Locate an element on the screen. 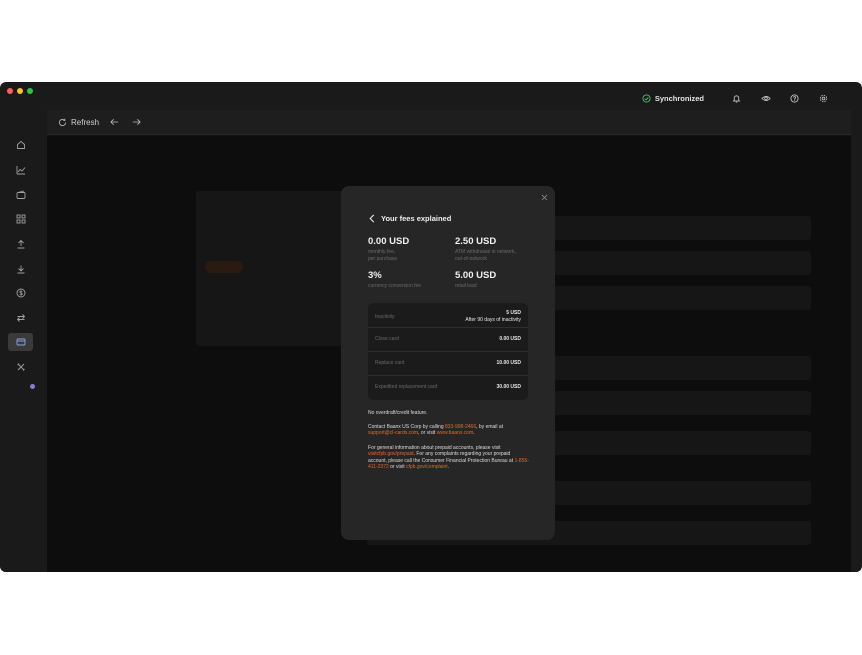 This screenshot has width=862, height=655. gear-icon is located at coordinates (823, 98).